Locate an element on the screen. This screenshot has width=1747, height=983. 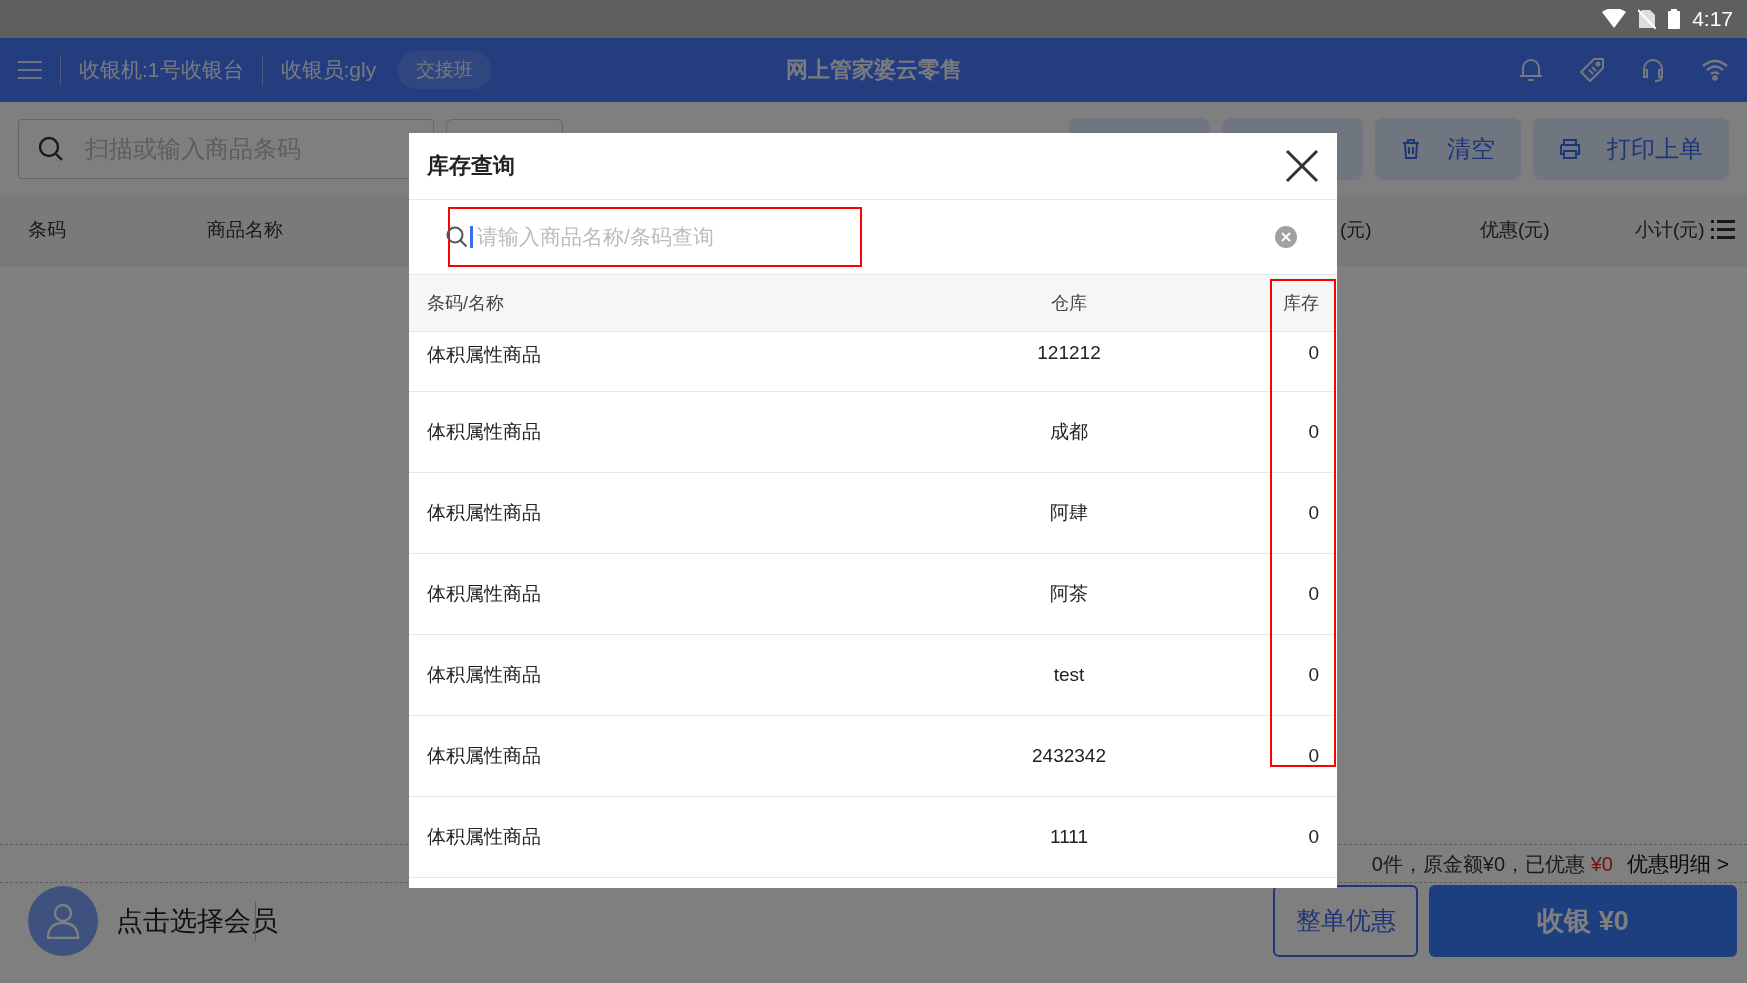
trash-icon is located at coordinates (1411, 148).